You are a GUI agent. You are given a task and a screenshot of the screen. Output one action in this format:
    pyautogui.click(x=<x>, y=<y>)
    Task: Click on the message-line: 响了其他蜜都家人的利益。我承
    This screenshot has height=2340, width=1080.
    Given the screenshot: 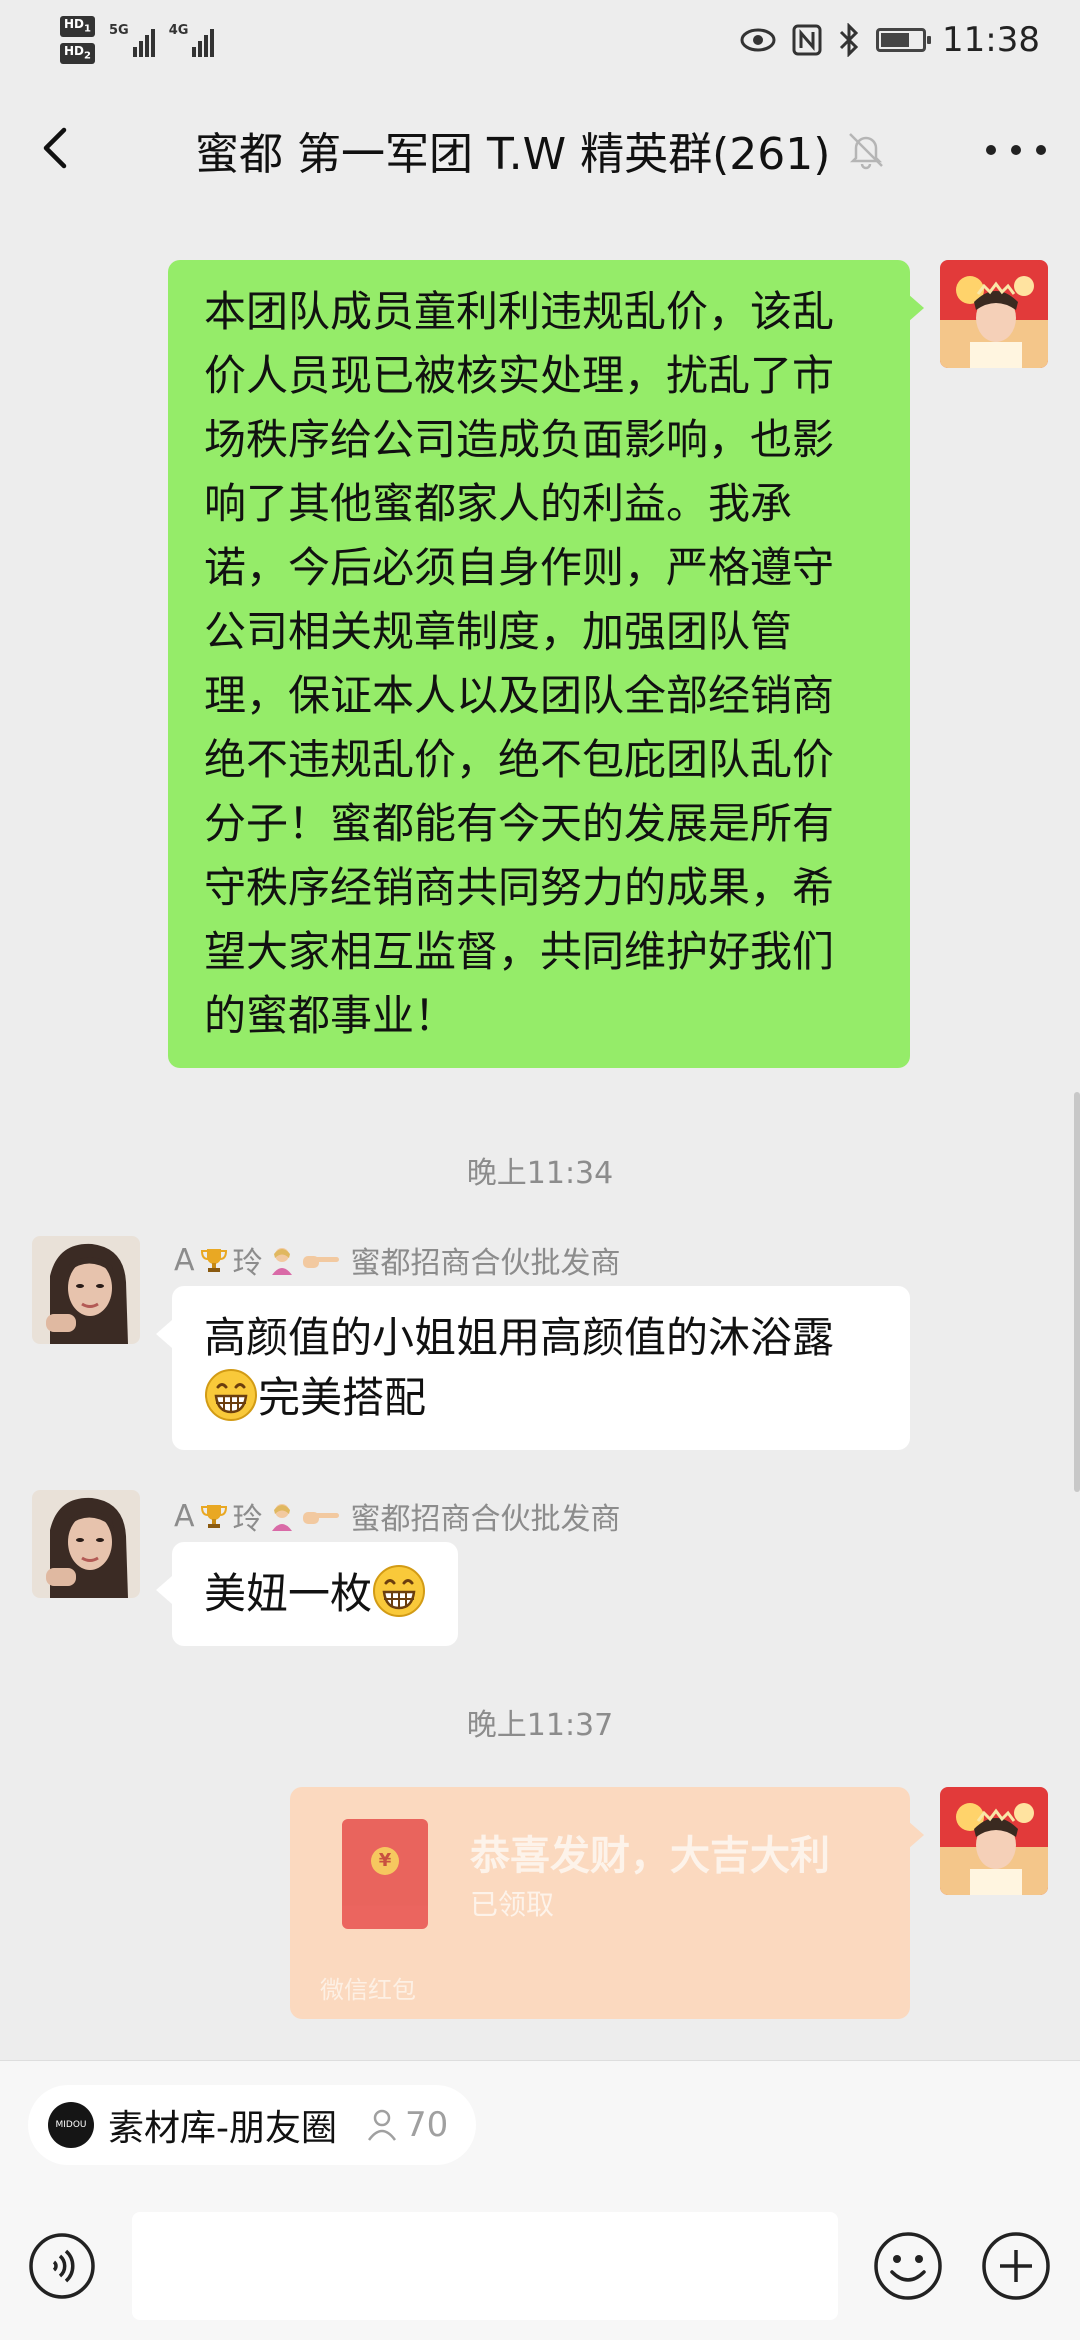 What is the action you would take?
    pyautogui.click(x=498, y=503)
    